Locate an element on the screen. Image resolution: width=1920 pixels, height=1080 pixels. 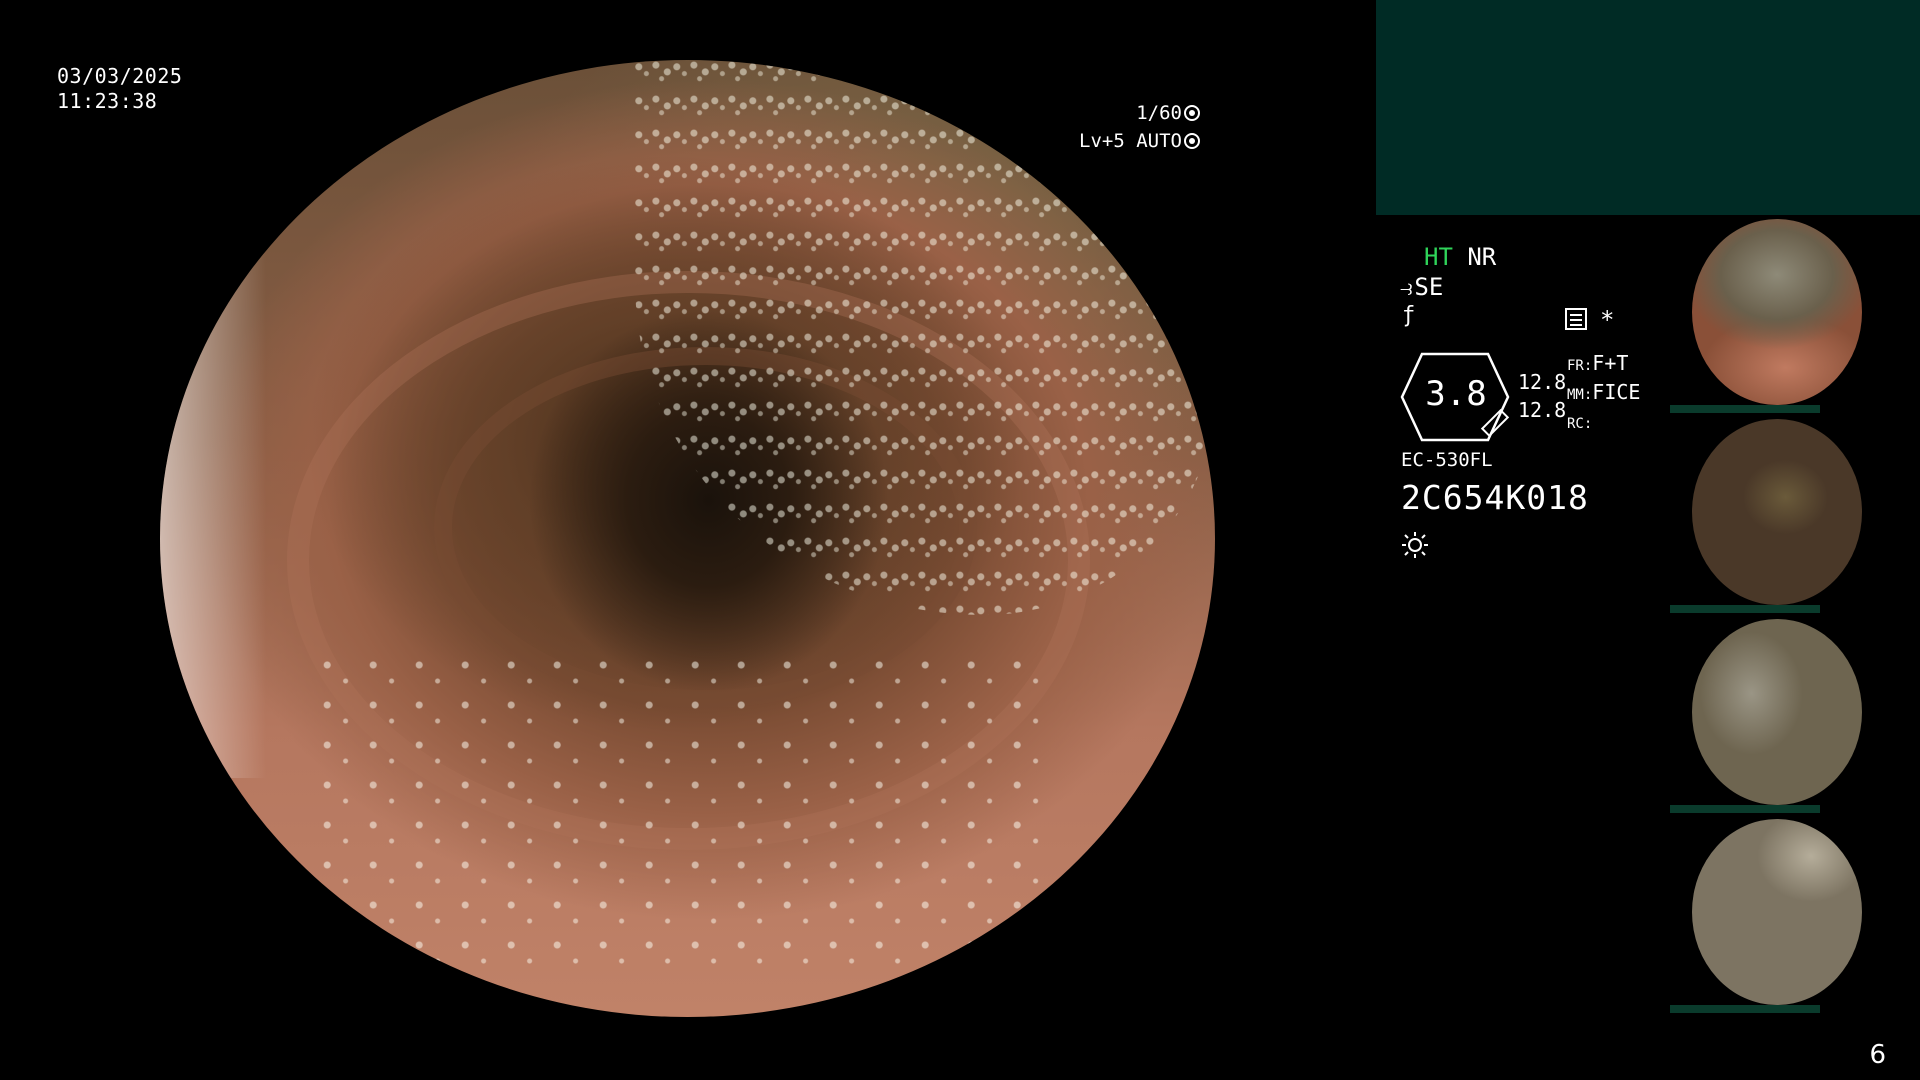
fr-label: FR: is located at coordinates (1580, 366).